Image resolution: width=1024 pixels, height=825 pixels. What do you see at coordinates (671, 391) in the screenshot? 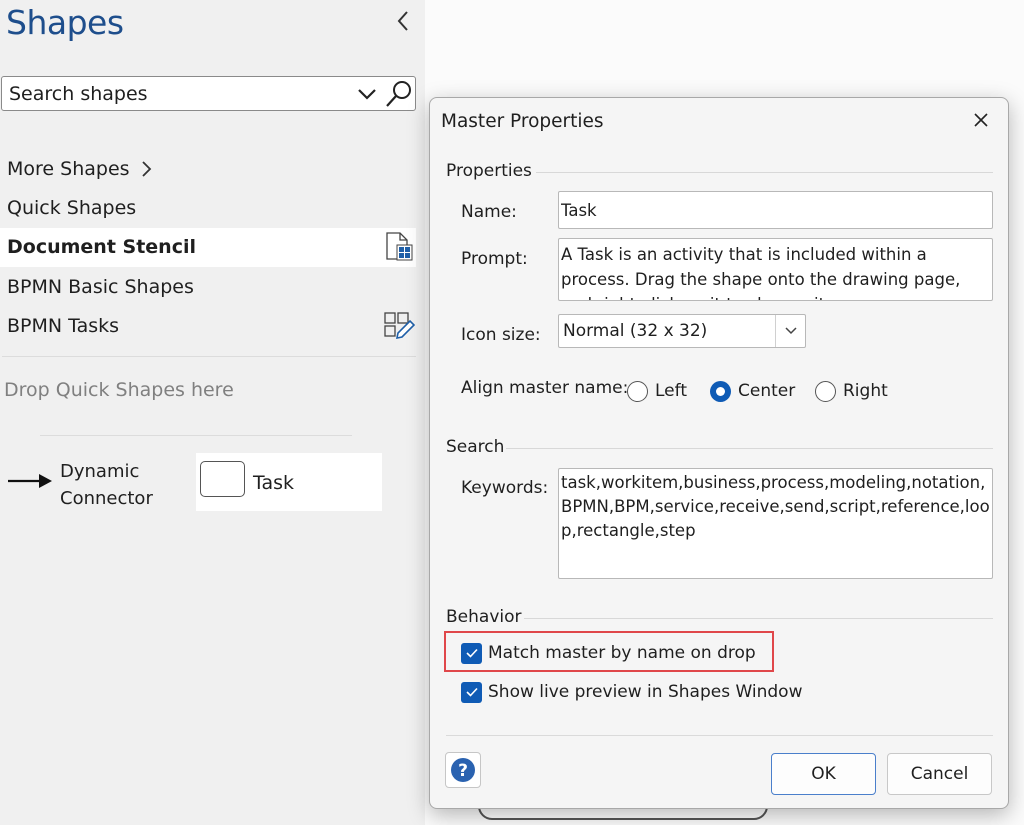
I see `radio-label: Left` at bounding box center [671, 391].